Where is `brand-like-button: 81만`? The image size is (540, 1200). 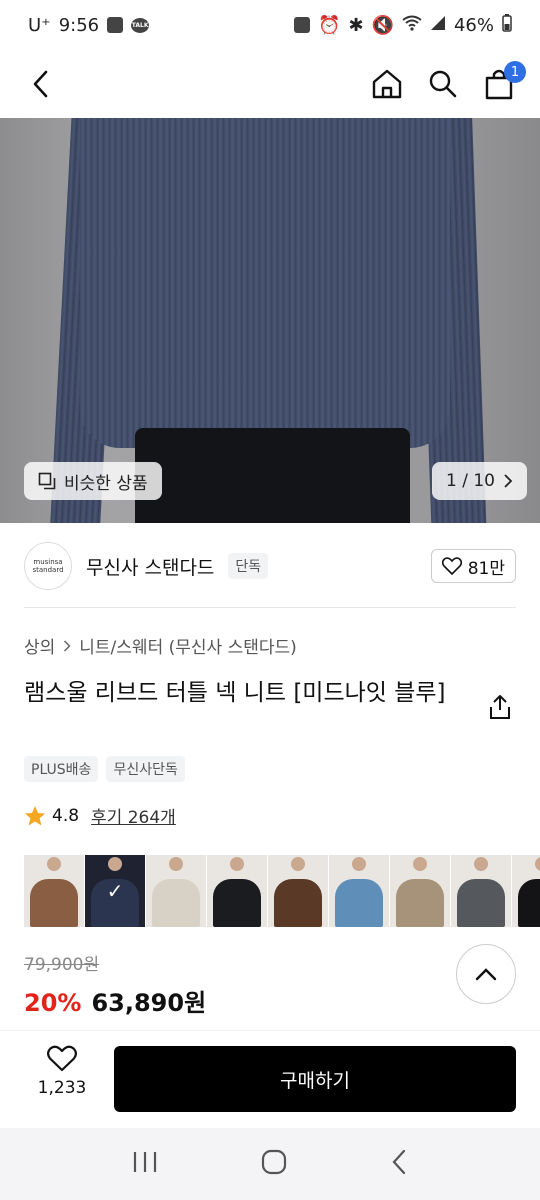 brand-like-button: 81만 is located at coordinates (473, 566).